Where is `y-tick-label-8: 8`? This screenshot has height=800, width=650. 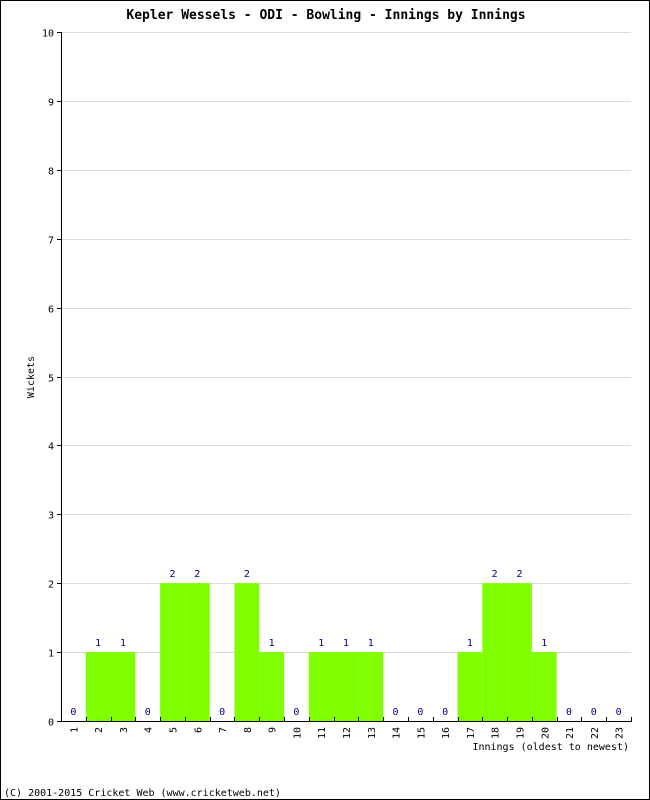
y-tick-label-8: 8 is located at coordinates (51, 172).